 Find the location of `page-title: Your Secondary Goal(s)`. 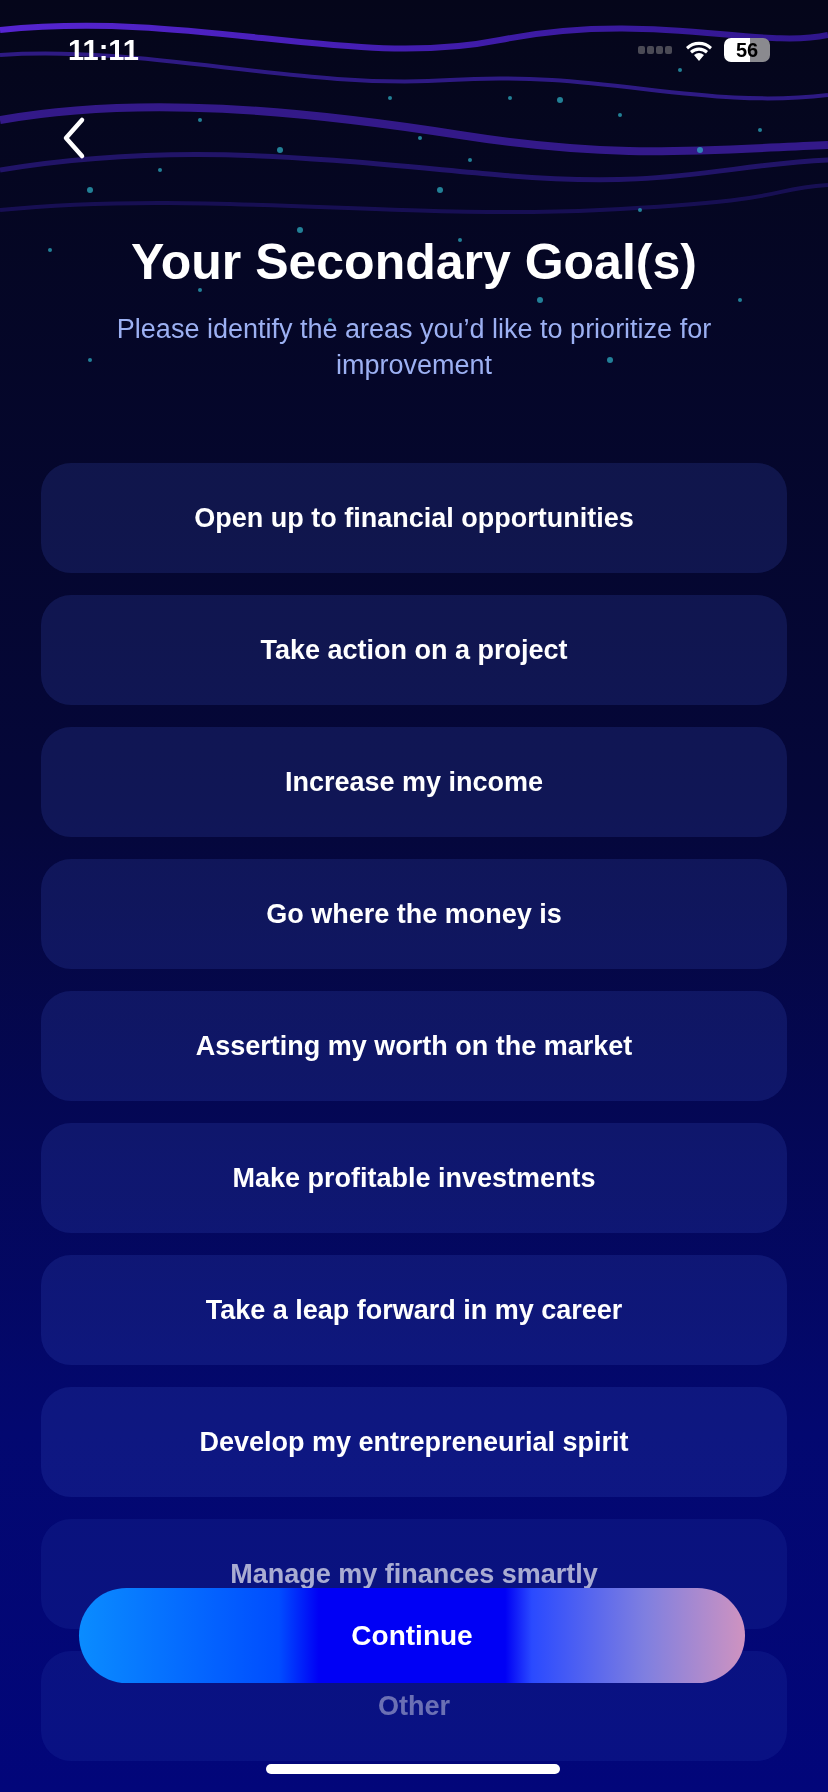

page-title: Your Secondary Goal(s) is located at coordinates (414, 262).